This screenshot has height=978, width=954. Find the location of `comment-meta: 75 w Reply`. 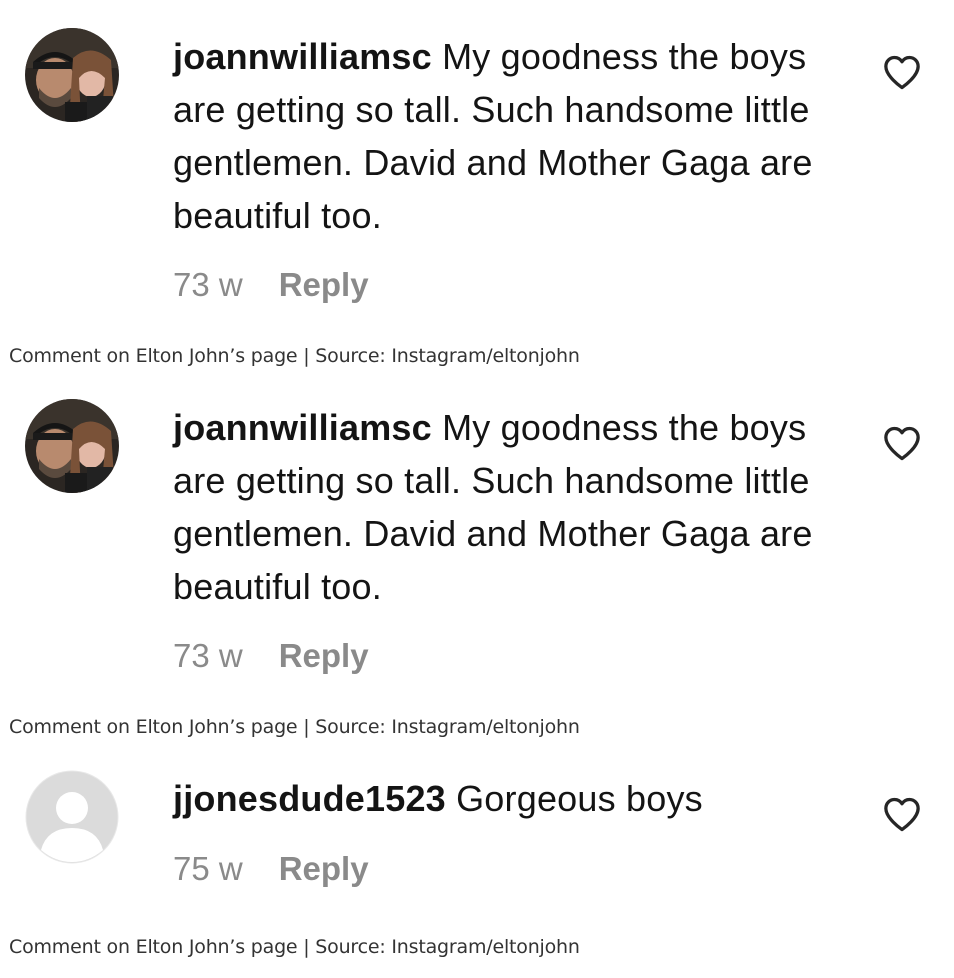

comment-meta: 75 w Reply is located at coordinates (271, 869).